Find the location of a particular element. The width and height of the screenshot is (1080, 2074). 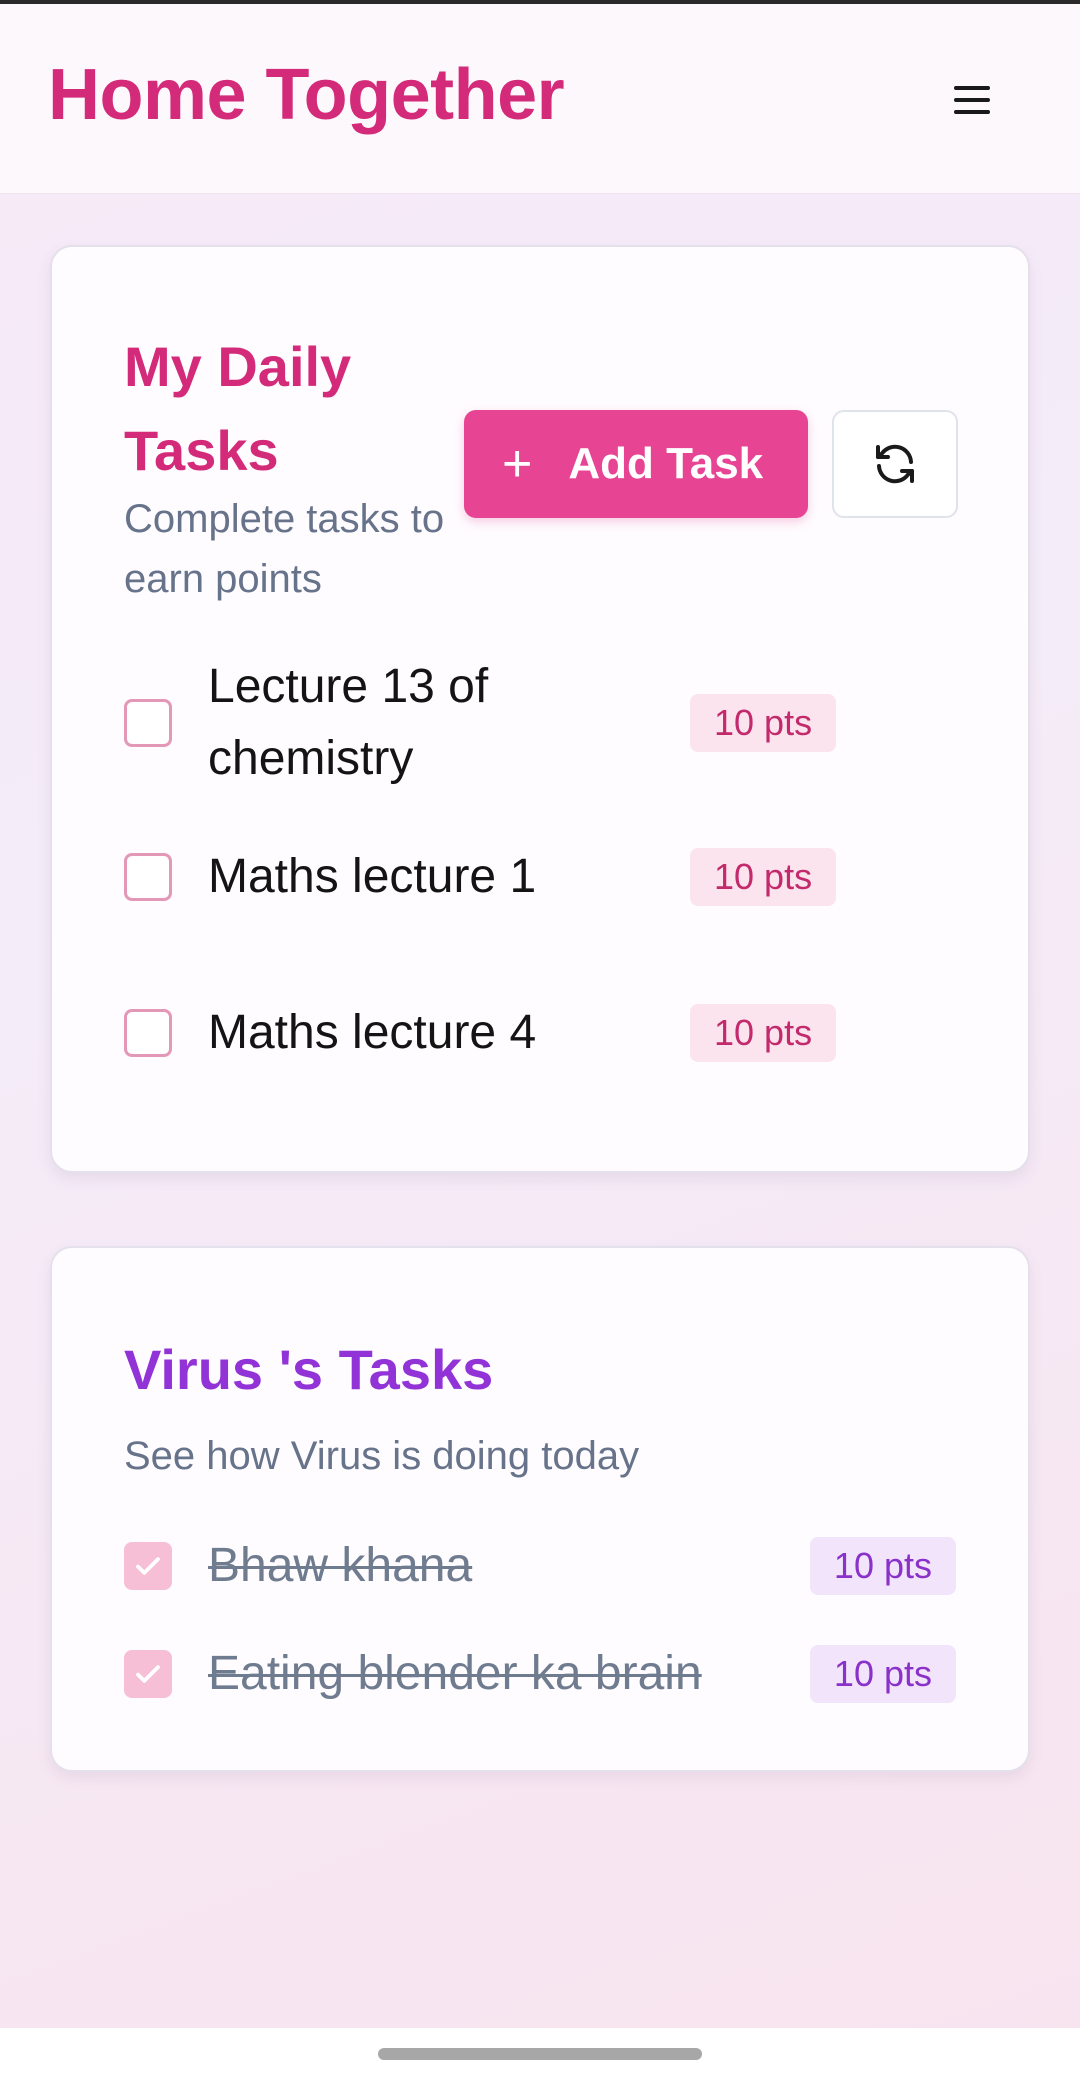

add-task-button: + Add Task is located at coordinates (636, 464).